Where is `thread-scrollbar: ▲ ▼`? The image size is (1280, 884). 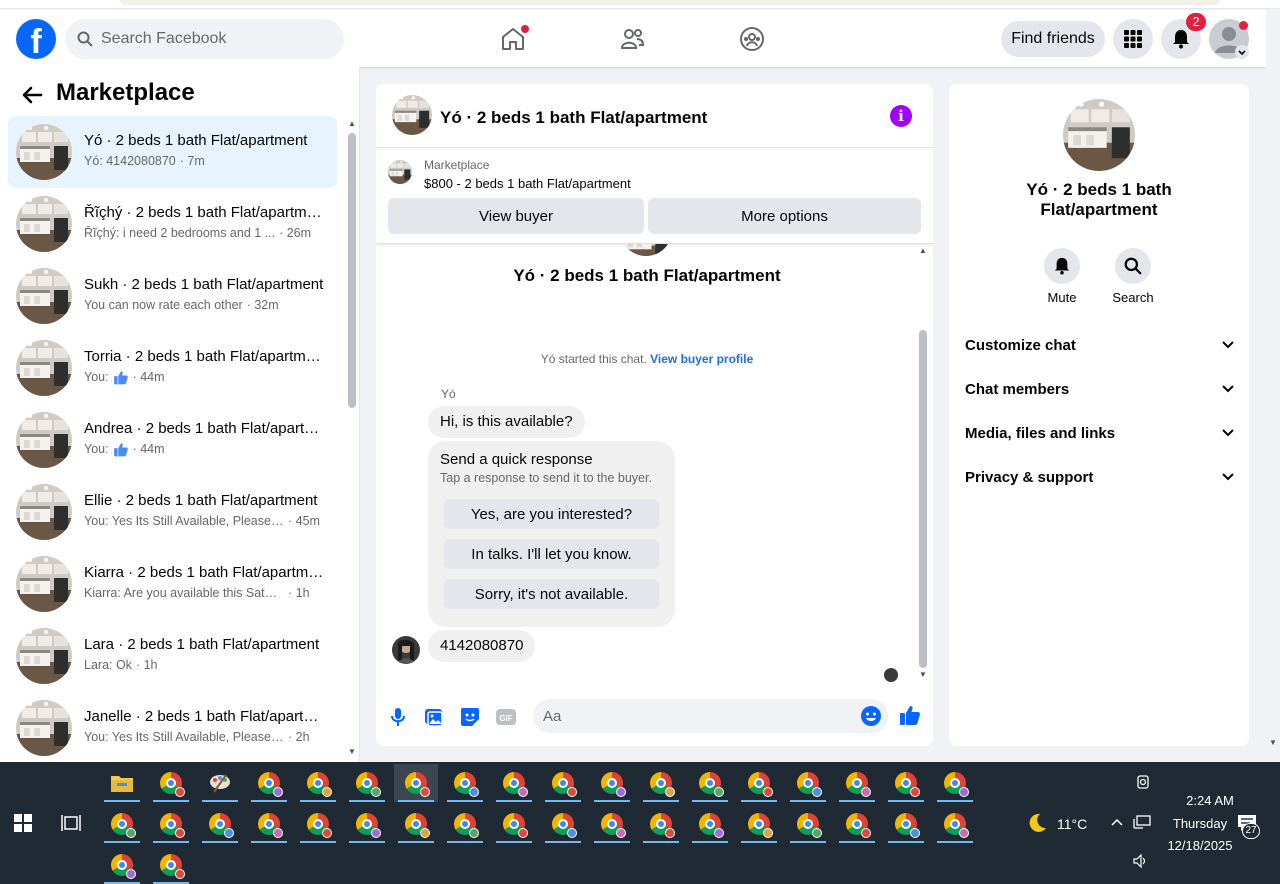
thread-scrollbar: ▲ ▼ is located at coordinates (923, 462).